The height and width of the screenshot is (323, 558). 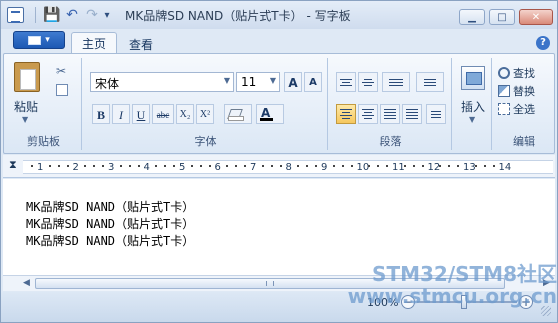 I want to click on help-icon: ?, so click(x=543, y=43).